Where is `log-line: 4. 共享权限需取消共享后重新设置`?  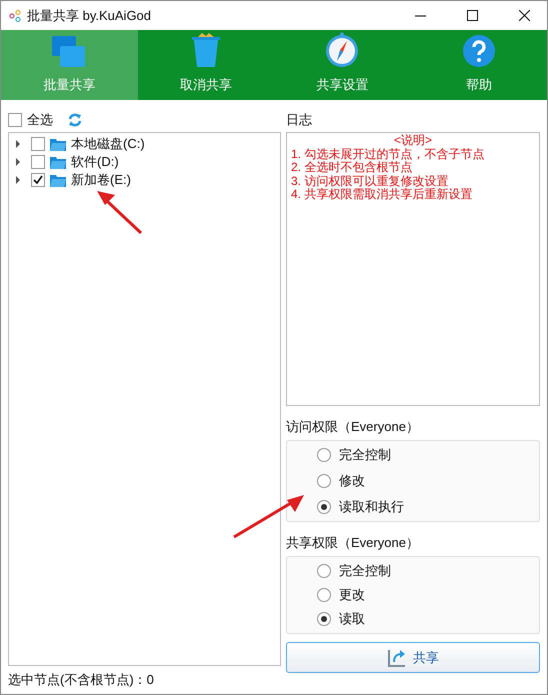 log-line: 4. 共享权限需取消共享后重新设置 is located at coordinates (381, 194).